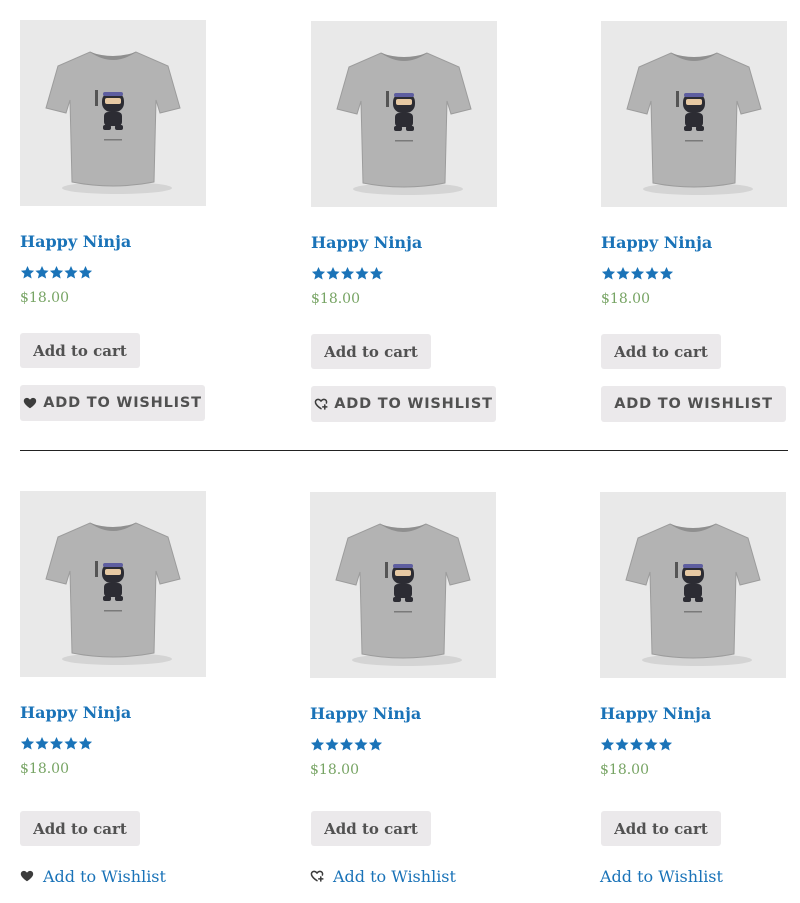  I want to click on section-divider, so click(404, 450).